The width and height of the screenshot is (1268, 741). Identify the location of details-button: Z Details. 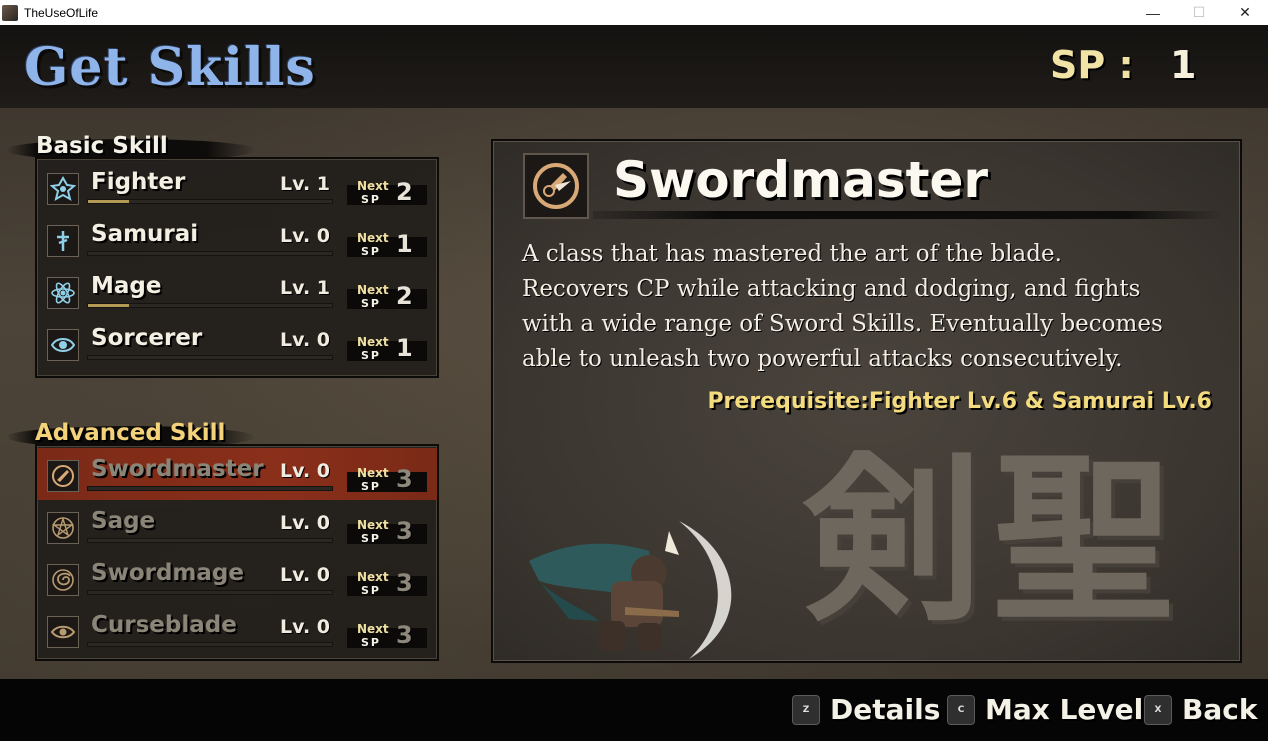
(866, 709).